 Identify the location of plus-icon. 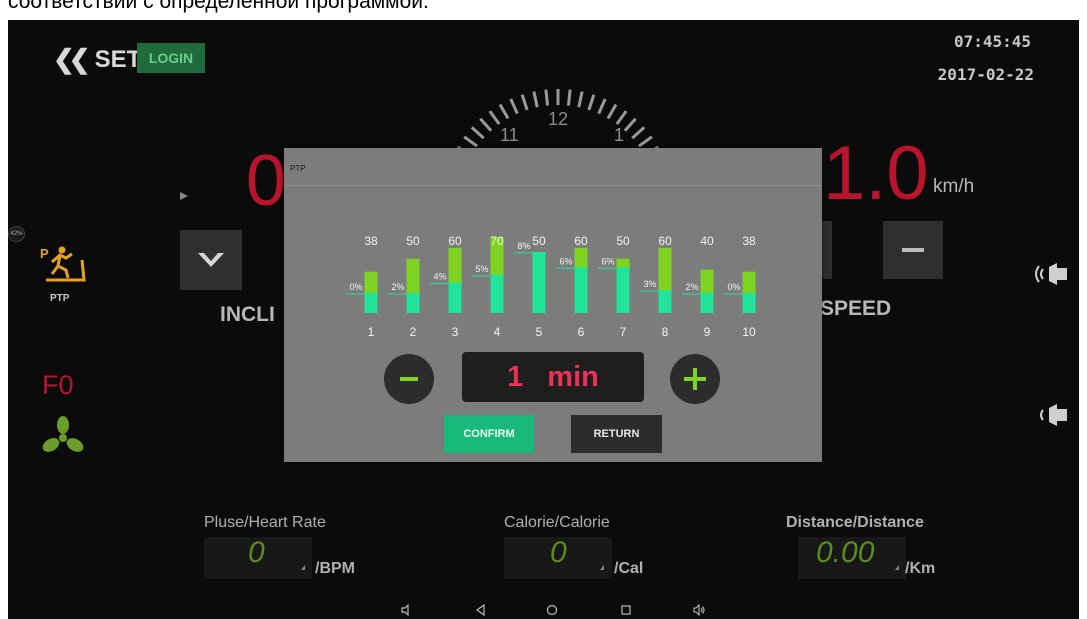
(695, 379).